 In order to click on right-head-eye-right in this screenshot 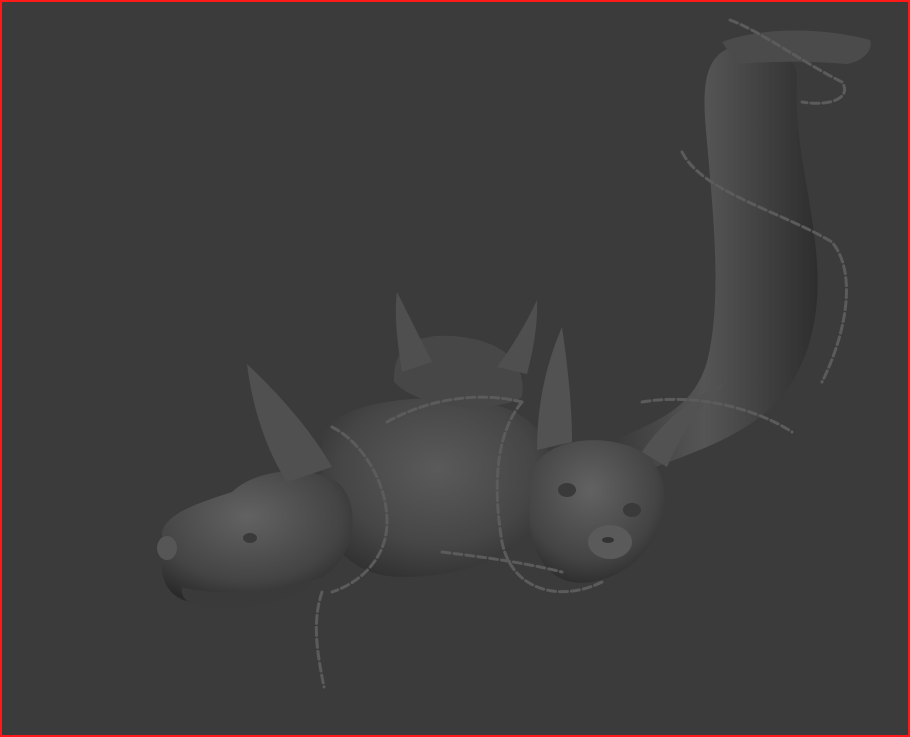, I will do `click(632, 510)`.